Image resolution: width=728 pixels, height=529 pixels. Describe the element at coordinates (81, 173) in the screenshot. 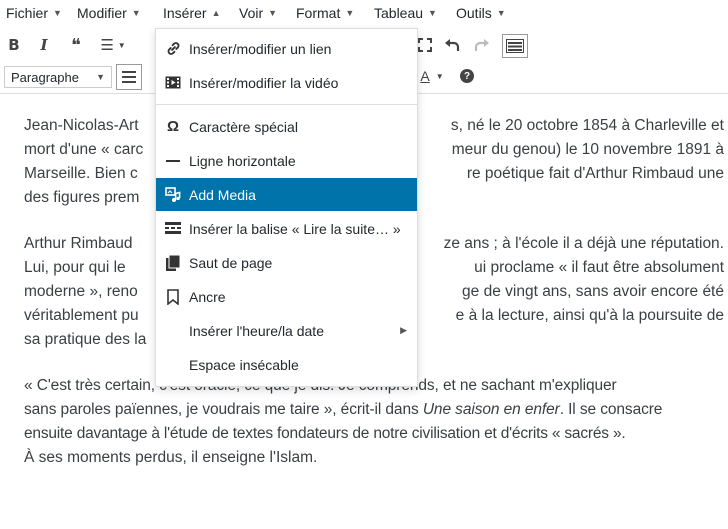

I see `text: Marseille. Bien c` at that location.